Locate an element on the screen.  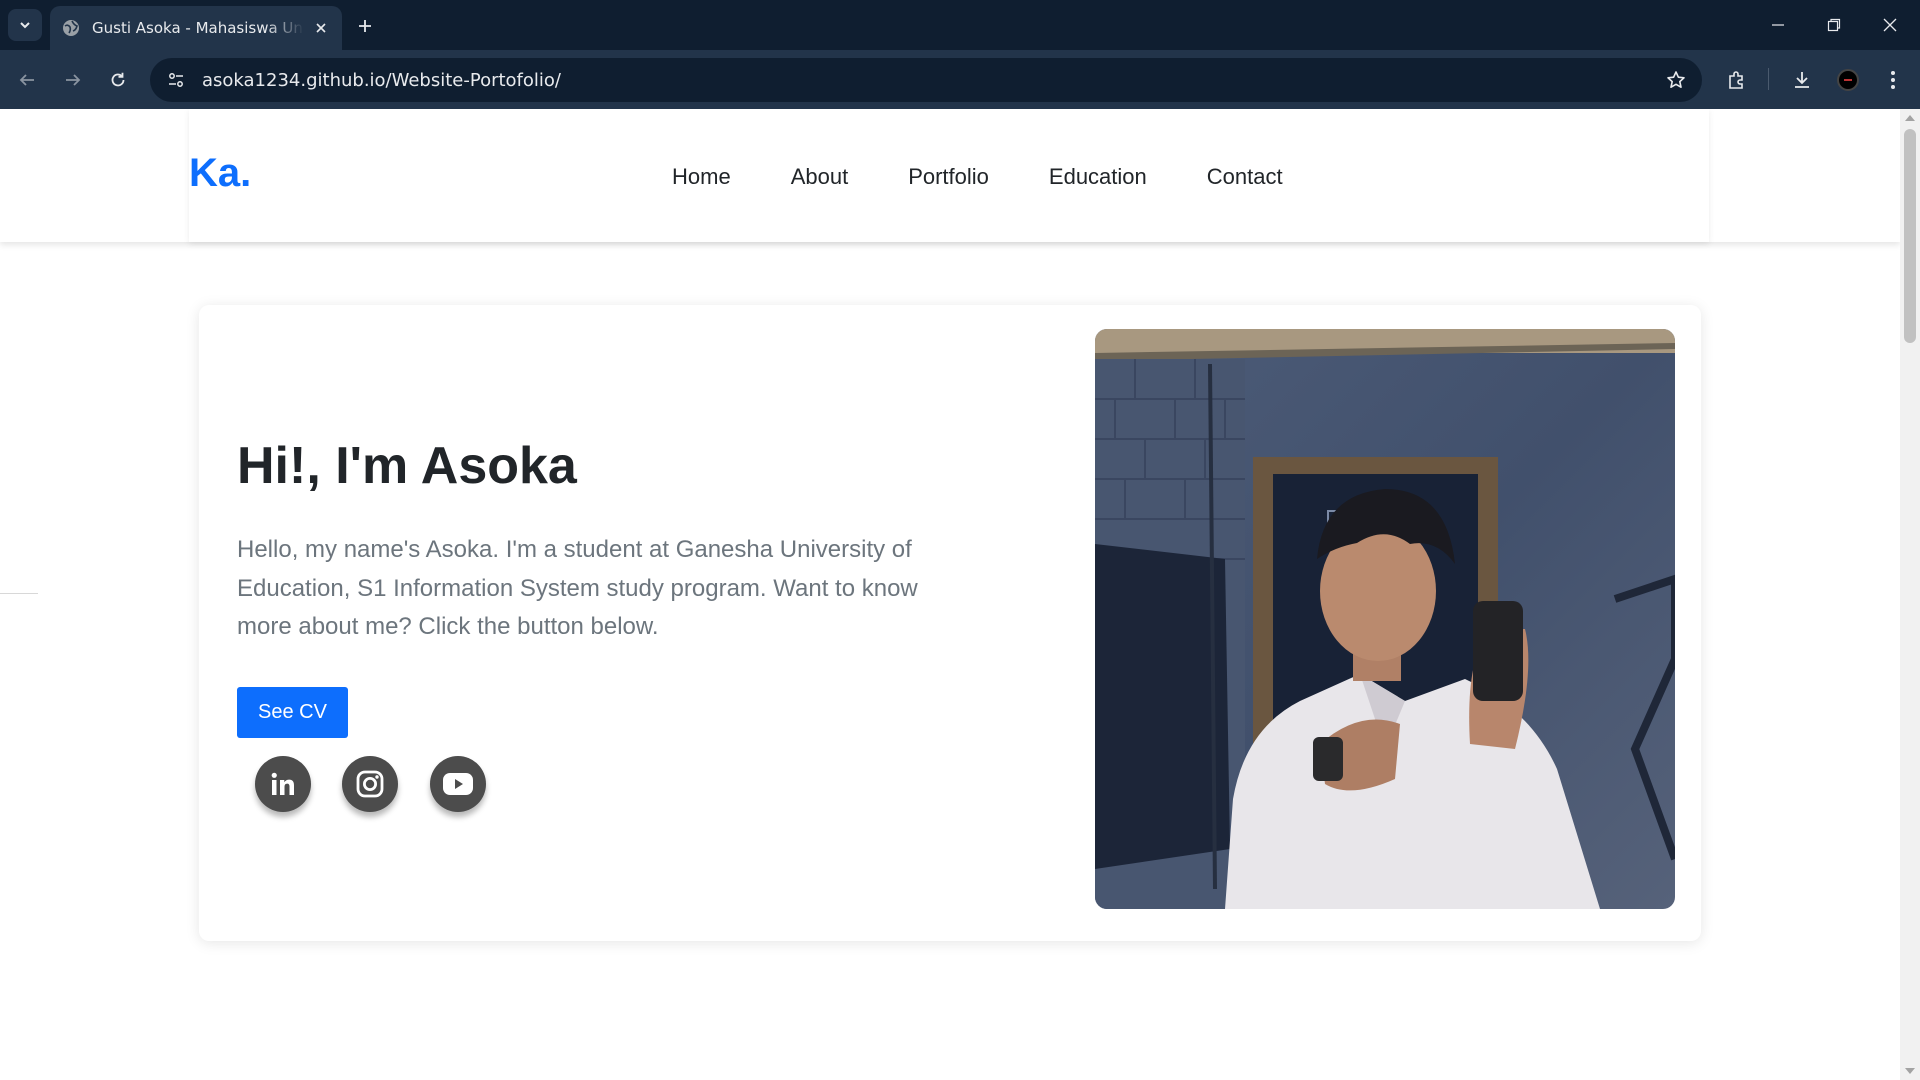
arrow-right-icon is located at coordinates (73, 80).